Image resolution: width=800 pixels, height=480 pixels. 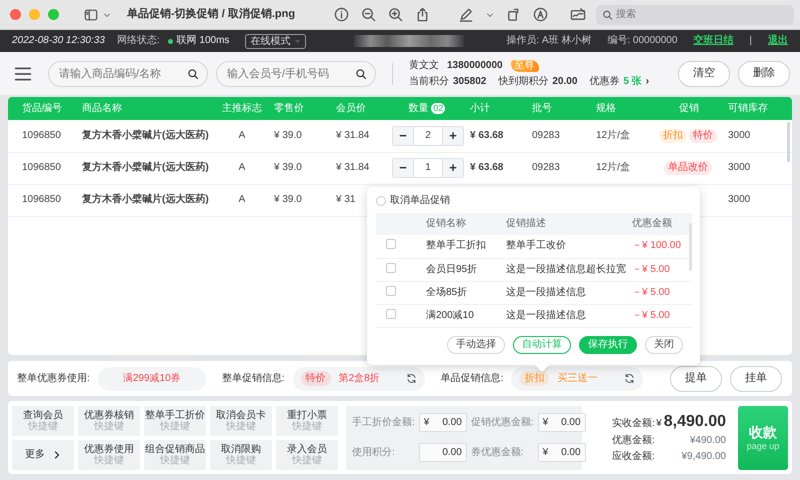 I want to click on expiring-points-label: 快到期积分, so click(x=523, y=82).